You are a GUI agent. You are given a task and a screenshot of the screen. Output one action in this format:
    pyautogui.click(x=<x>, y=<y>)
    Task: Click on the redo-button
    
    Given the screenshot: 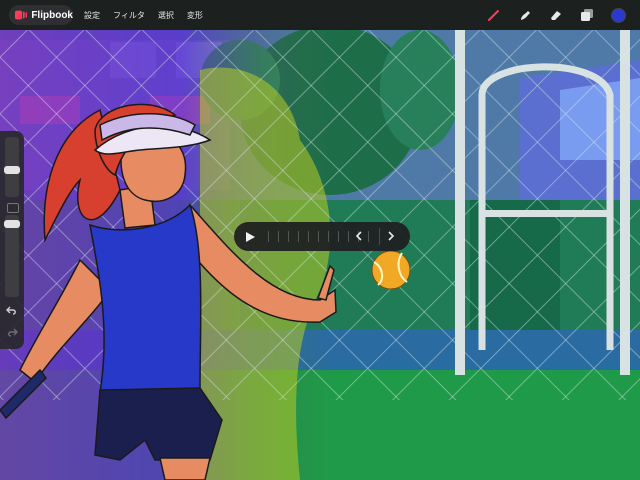 What is the action you would take?
    pyautogui.click(x=12, y=332)
    